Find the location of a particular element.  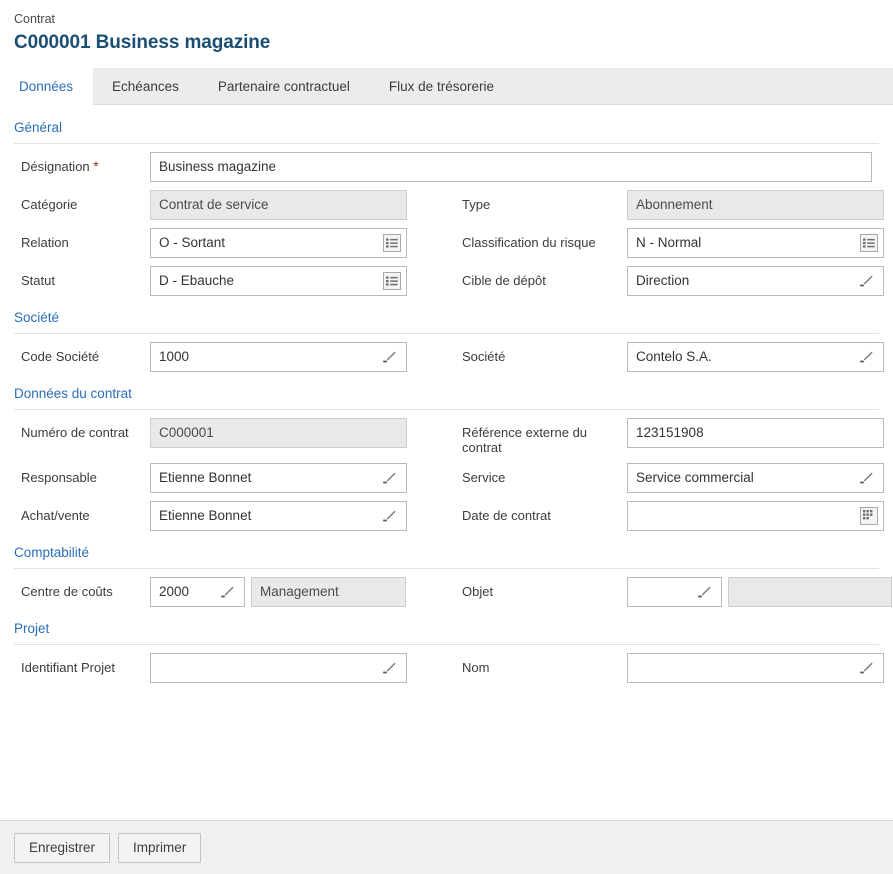

label-statut: Statut is located at coordinates (38, 280).